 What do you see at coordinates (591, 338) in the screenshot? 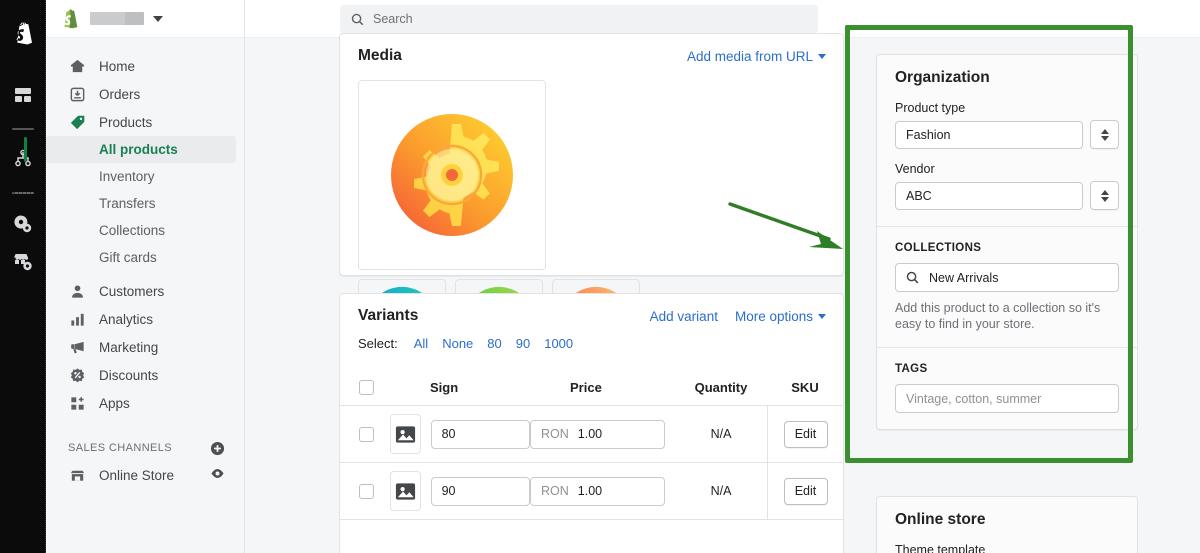
I see `variant-select-row: Select: All None 80 90 1000` at bounding box center [591, 338].